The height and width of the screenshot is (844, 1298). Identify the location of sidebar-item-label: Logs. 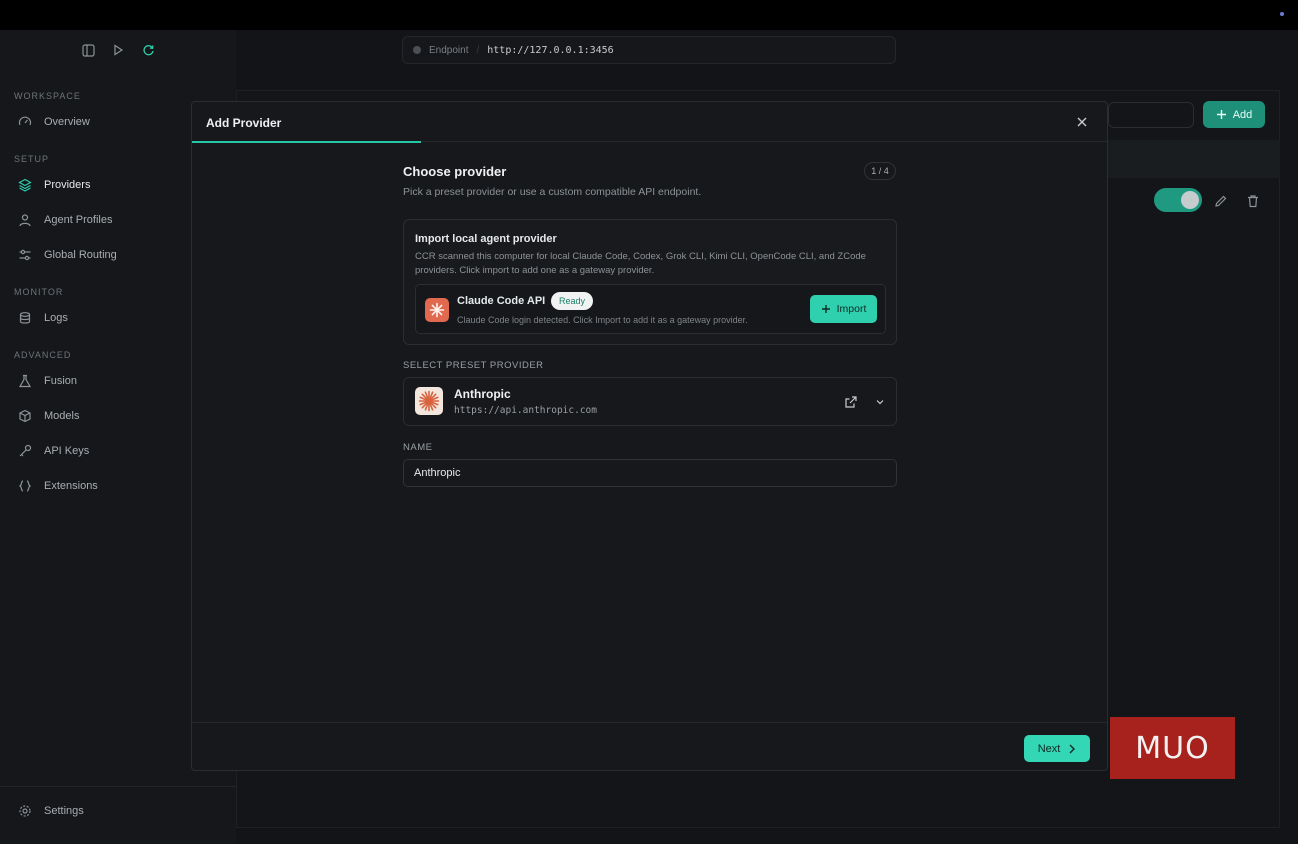
(56, 318).